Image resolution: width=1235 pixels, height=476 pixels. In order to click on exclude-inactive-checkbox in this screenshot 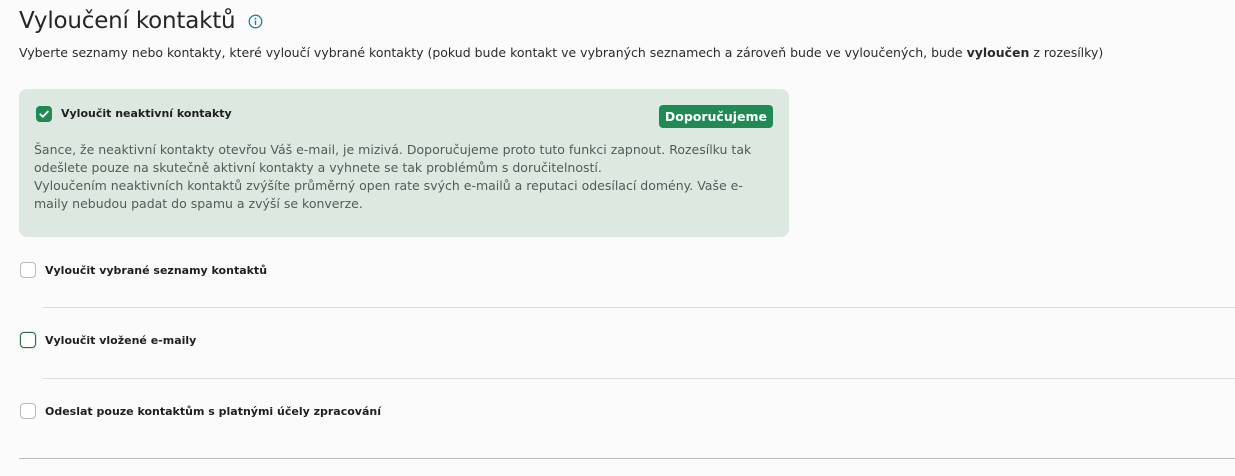, I will do `click(44, 114)`.